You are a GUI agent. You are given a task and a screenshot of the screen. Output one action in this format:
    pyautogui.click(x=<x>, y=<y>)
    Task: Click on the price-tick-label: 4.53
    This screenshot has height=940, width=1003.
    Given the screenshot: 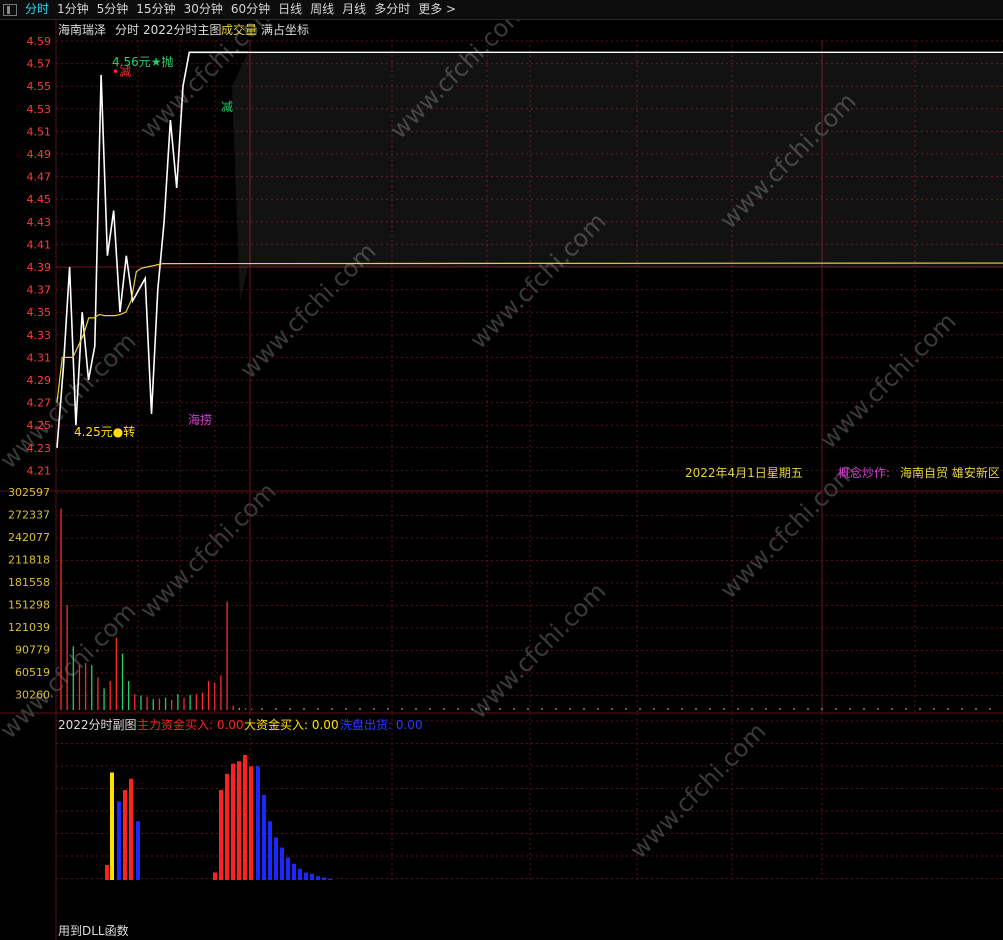 What is the action you would take?
    pyautogui.click(x=39, y=109)
    